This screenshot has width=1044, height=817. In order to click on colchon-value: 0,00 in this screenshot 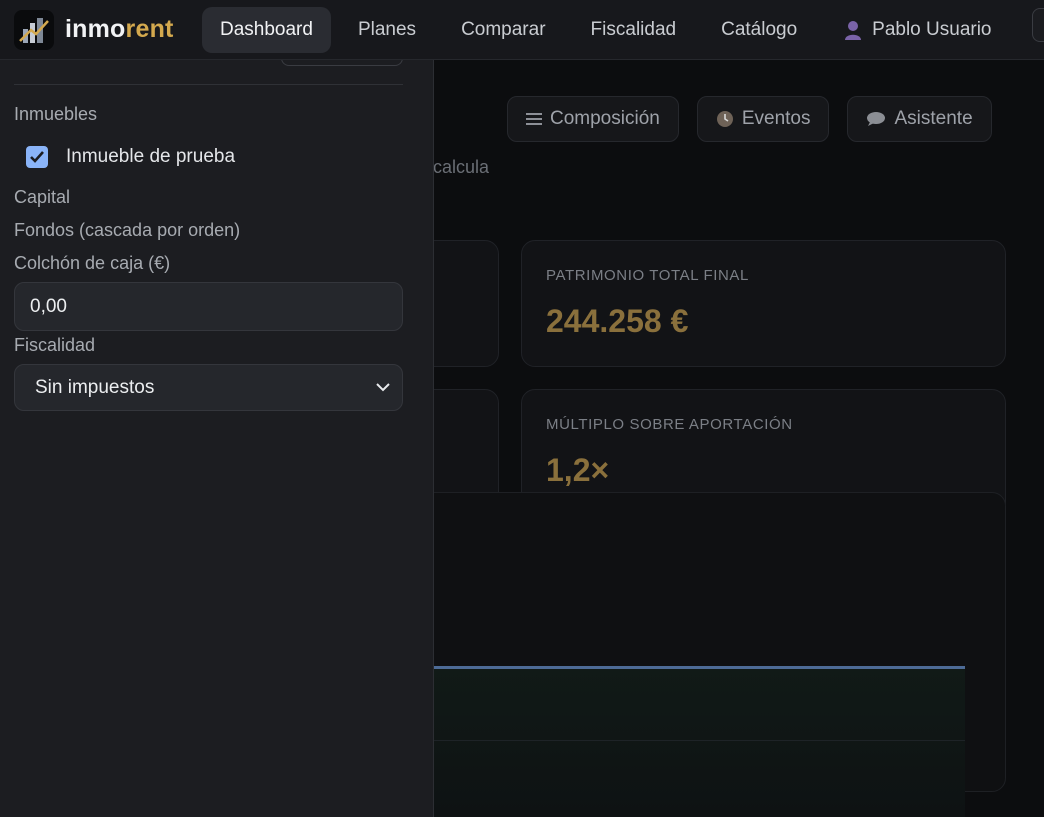, I will do `click(48, 306)`.